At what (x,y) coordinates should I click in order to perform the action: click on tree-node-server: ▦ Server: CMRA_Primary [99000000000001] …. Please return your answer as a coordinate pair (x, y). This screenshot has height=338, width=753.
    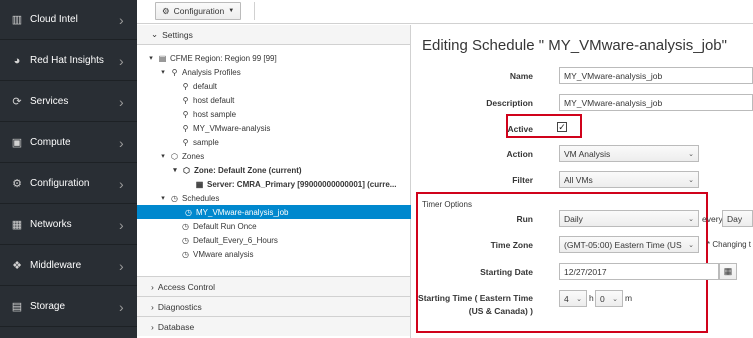
    Looking at the image, I should click on (296, 184).